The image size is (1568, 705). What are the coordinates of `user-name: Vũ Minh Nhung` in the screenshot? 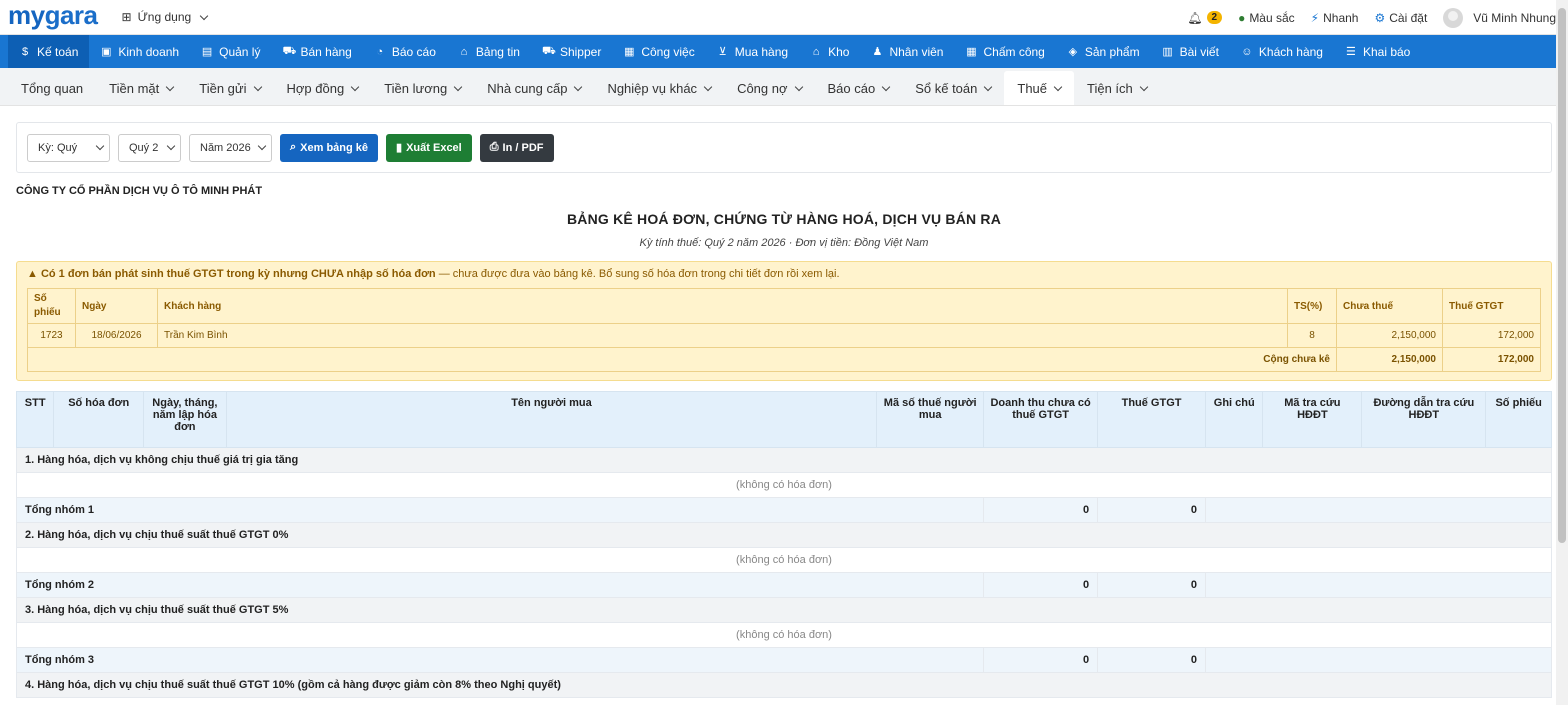 It's located at (1514, 17).